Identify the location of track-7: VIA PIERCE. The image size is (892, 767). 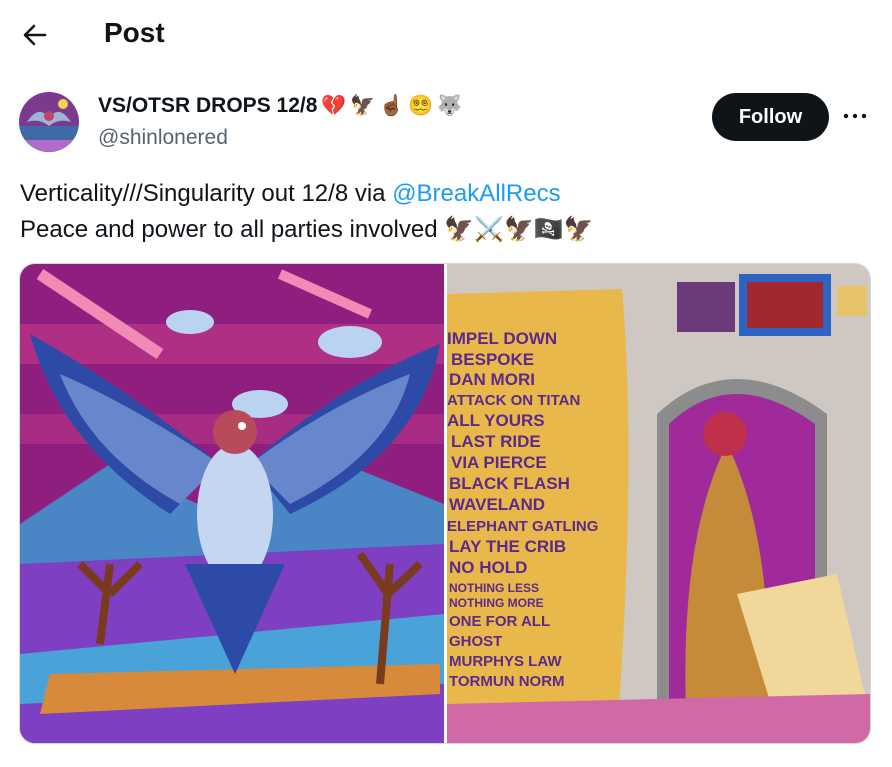
(499, 462).